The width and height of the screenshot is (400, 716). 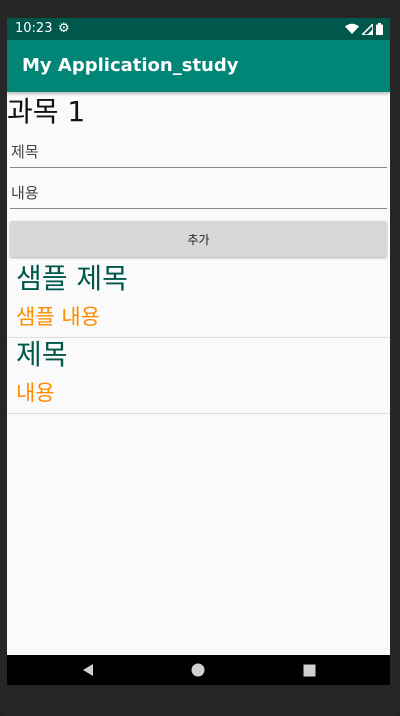 What do you see at coordinates (72, 278) in the screenshot?
I see `item-title: 샘플 제목` at bounding box center [72, 278].